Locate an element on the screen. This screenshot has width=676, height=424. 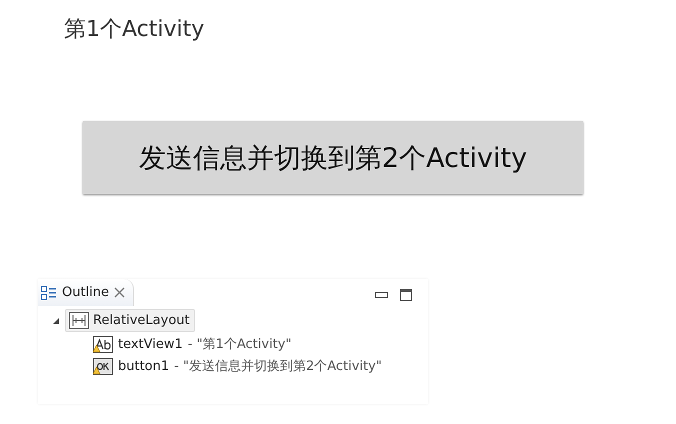
layout-icon is located at coordinates (79, 320).